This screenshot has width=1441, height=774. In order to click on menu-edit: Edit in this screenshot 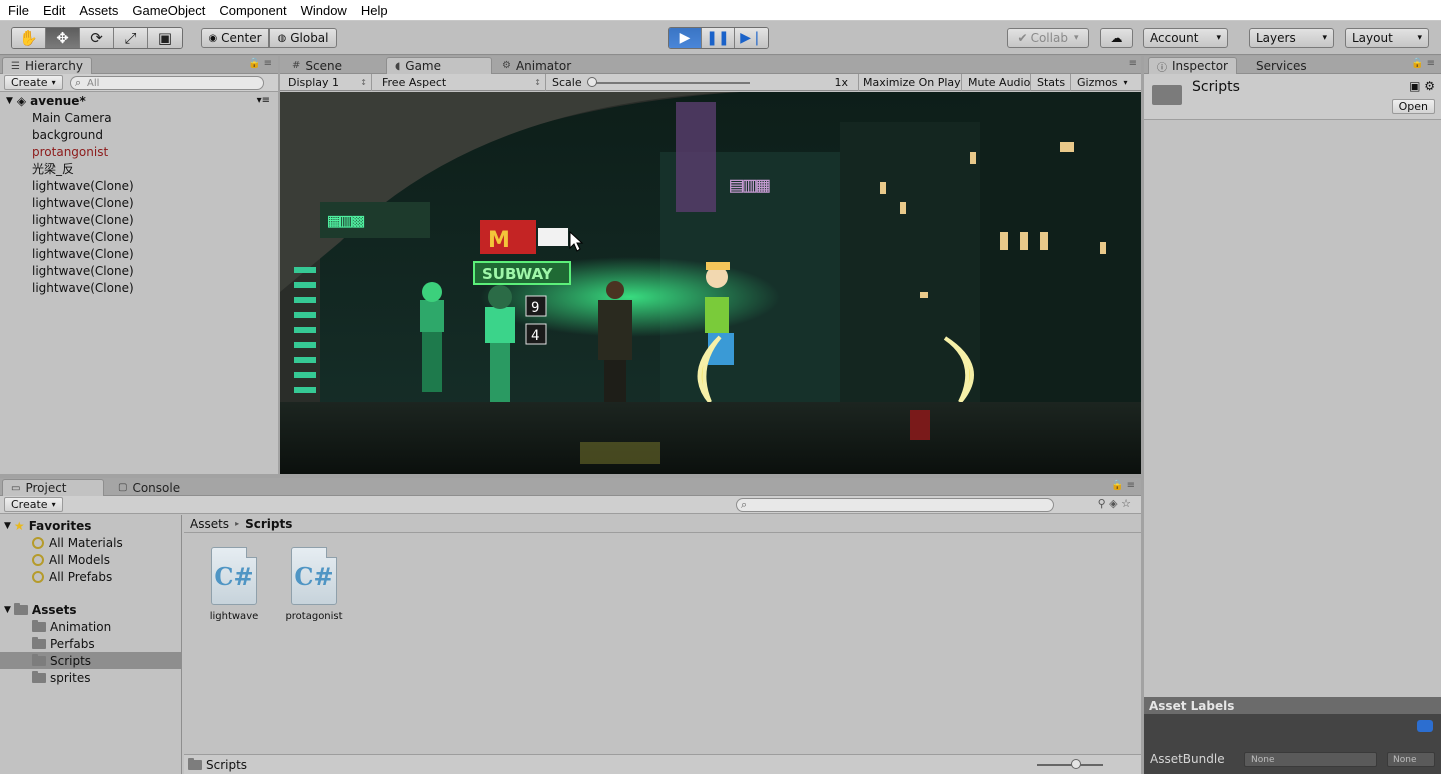, I will do `click(54, 10)`.